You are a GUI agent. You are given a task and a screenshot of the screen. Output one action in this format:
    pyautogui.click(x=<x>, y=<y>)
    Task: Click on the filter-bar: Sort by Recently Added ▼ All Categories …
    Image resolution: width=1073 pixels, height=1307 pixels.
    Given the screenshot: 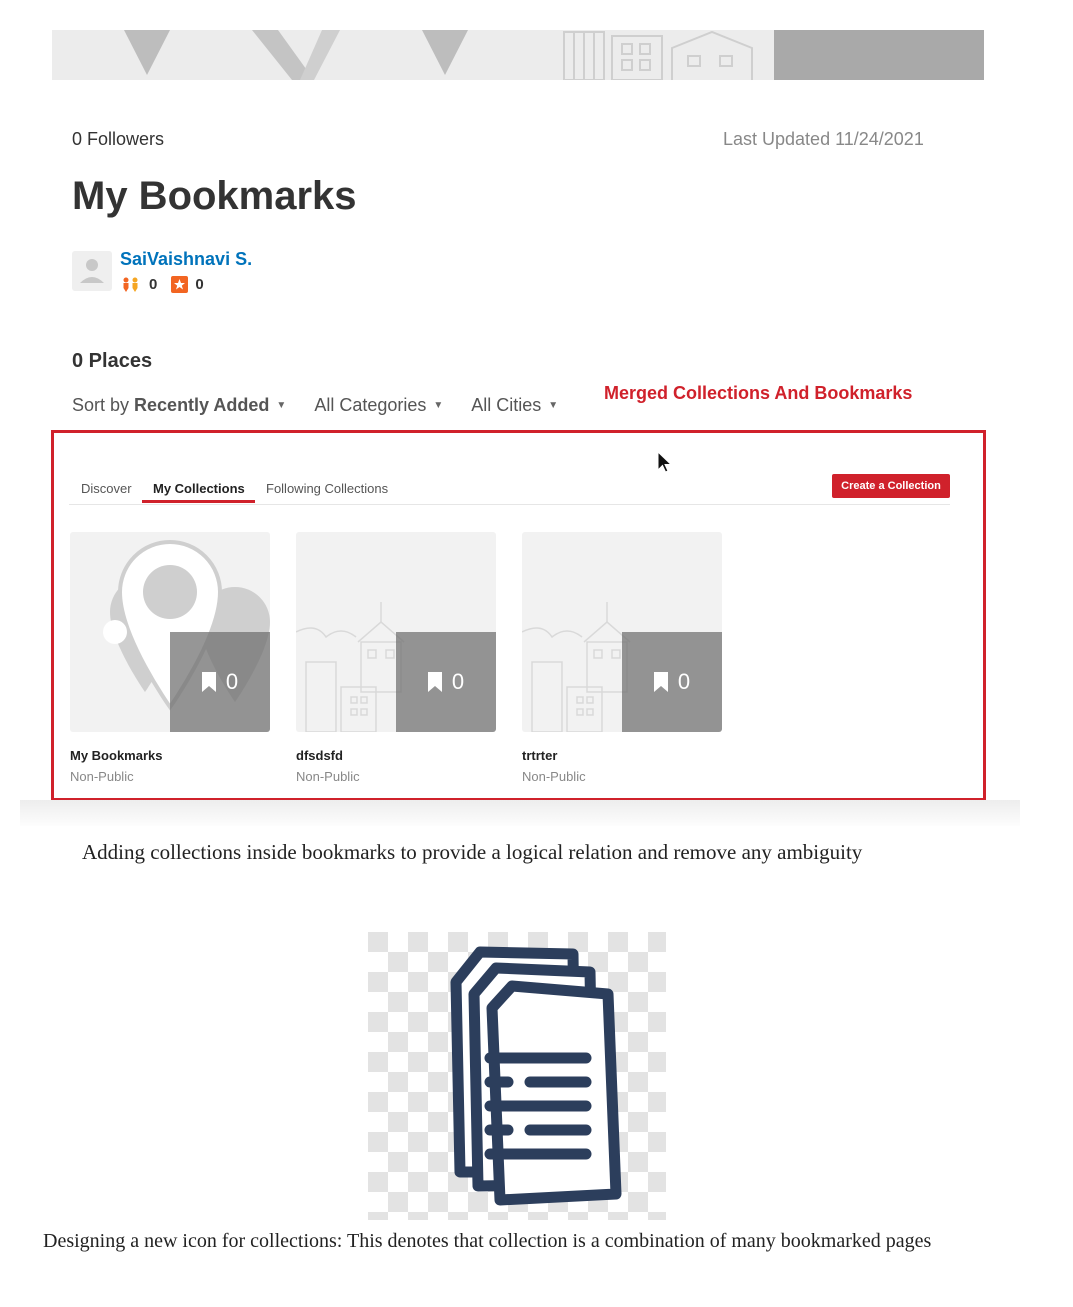 What is the action you would take?
    pyautogui.click(x=329, y=405)
    